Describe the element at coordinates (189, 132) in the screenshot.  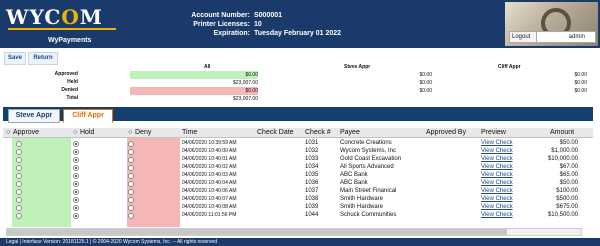
I see `col-time: Time` at that location.